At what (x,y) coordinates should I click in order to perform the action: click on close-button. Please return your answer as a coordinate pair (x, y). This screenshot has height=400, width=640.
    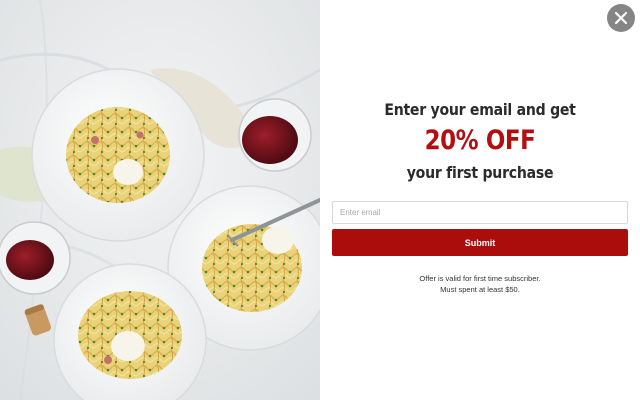
    Looking at the image, I should click on (621, 18).